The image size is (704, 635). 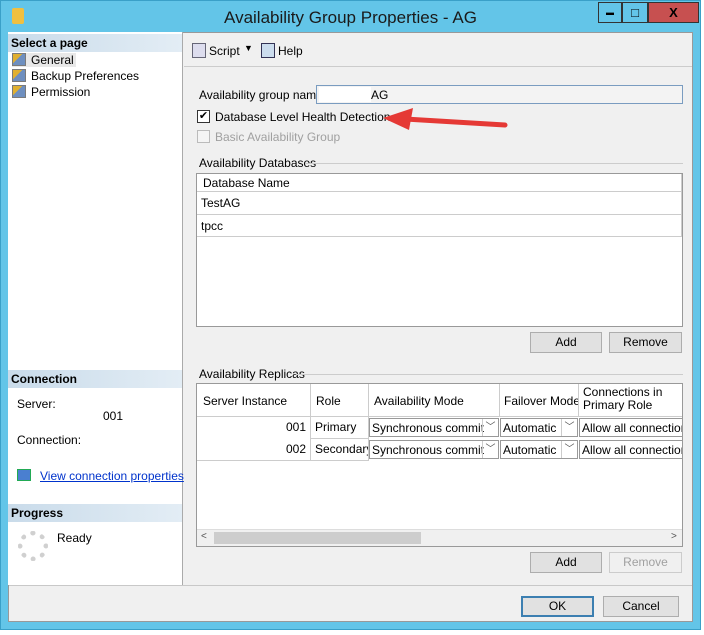 I want to click on db-health-checkbox: ✔, so click(x=203, y=116).